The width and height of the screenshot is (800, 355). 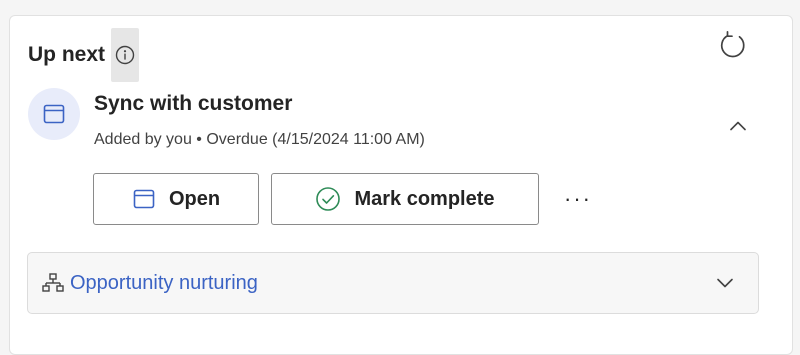 What do you see at coordinates (578, 198) in the screenshot?
I see `more-options-button: ···` at bounding box center [578, 198].